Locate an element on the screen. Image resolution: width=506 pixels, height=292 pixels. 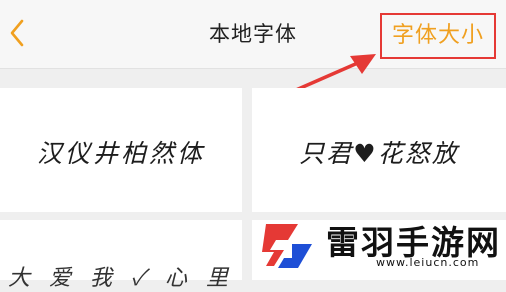
watermark: 雷羽手游网 www.leiucn.com is located at coordinates (382, 242).